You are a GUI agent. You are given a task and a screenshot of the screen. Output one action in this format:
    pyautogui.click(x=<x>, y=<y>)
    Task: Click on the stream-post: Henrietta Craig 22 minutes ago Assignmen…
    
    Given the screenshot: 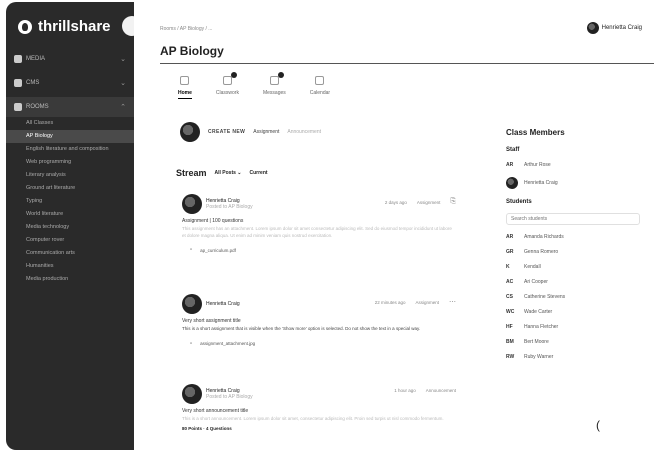 What is the action you would take?
    pyautogui.click(x=327, y=320)
    